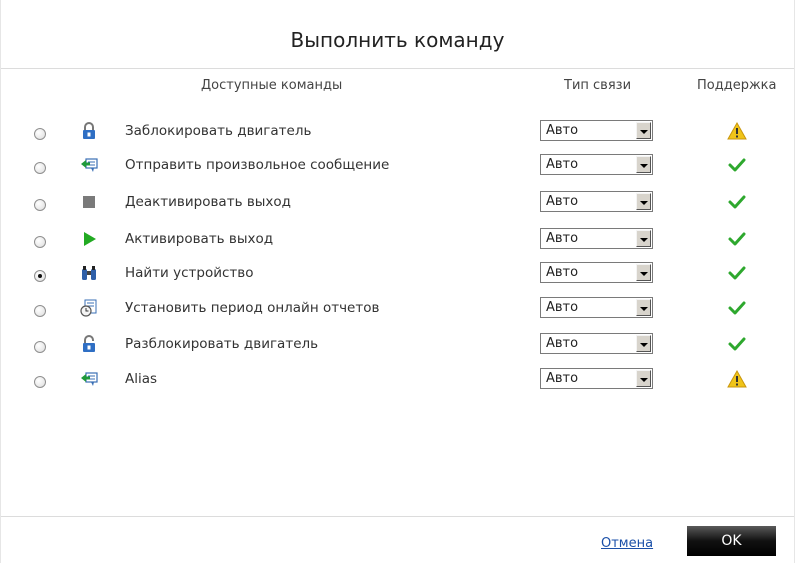  What do you see at coordinates (89, 308) in the screenshot?
I see `report-clock-icon` at bounding box center [89, 308].